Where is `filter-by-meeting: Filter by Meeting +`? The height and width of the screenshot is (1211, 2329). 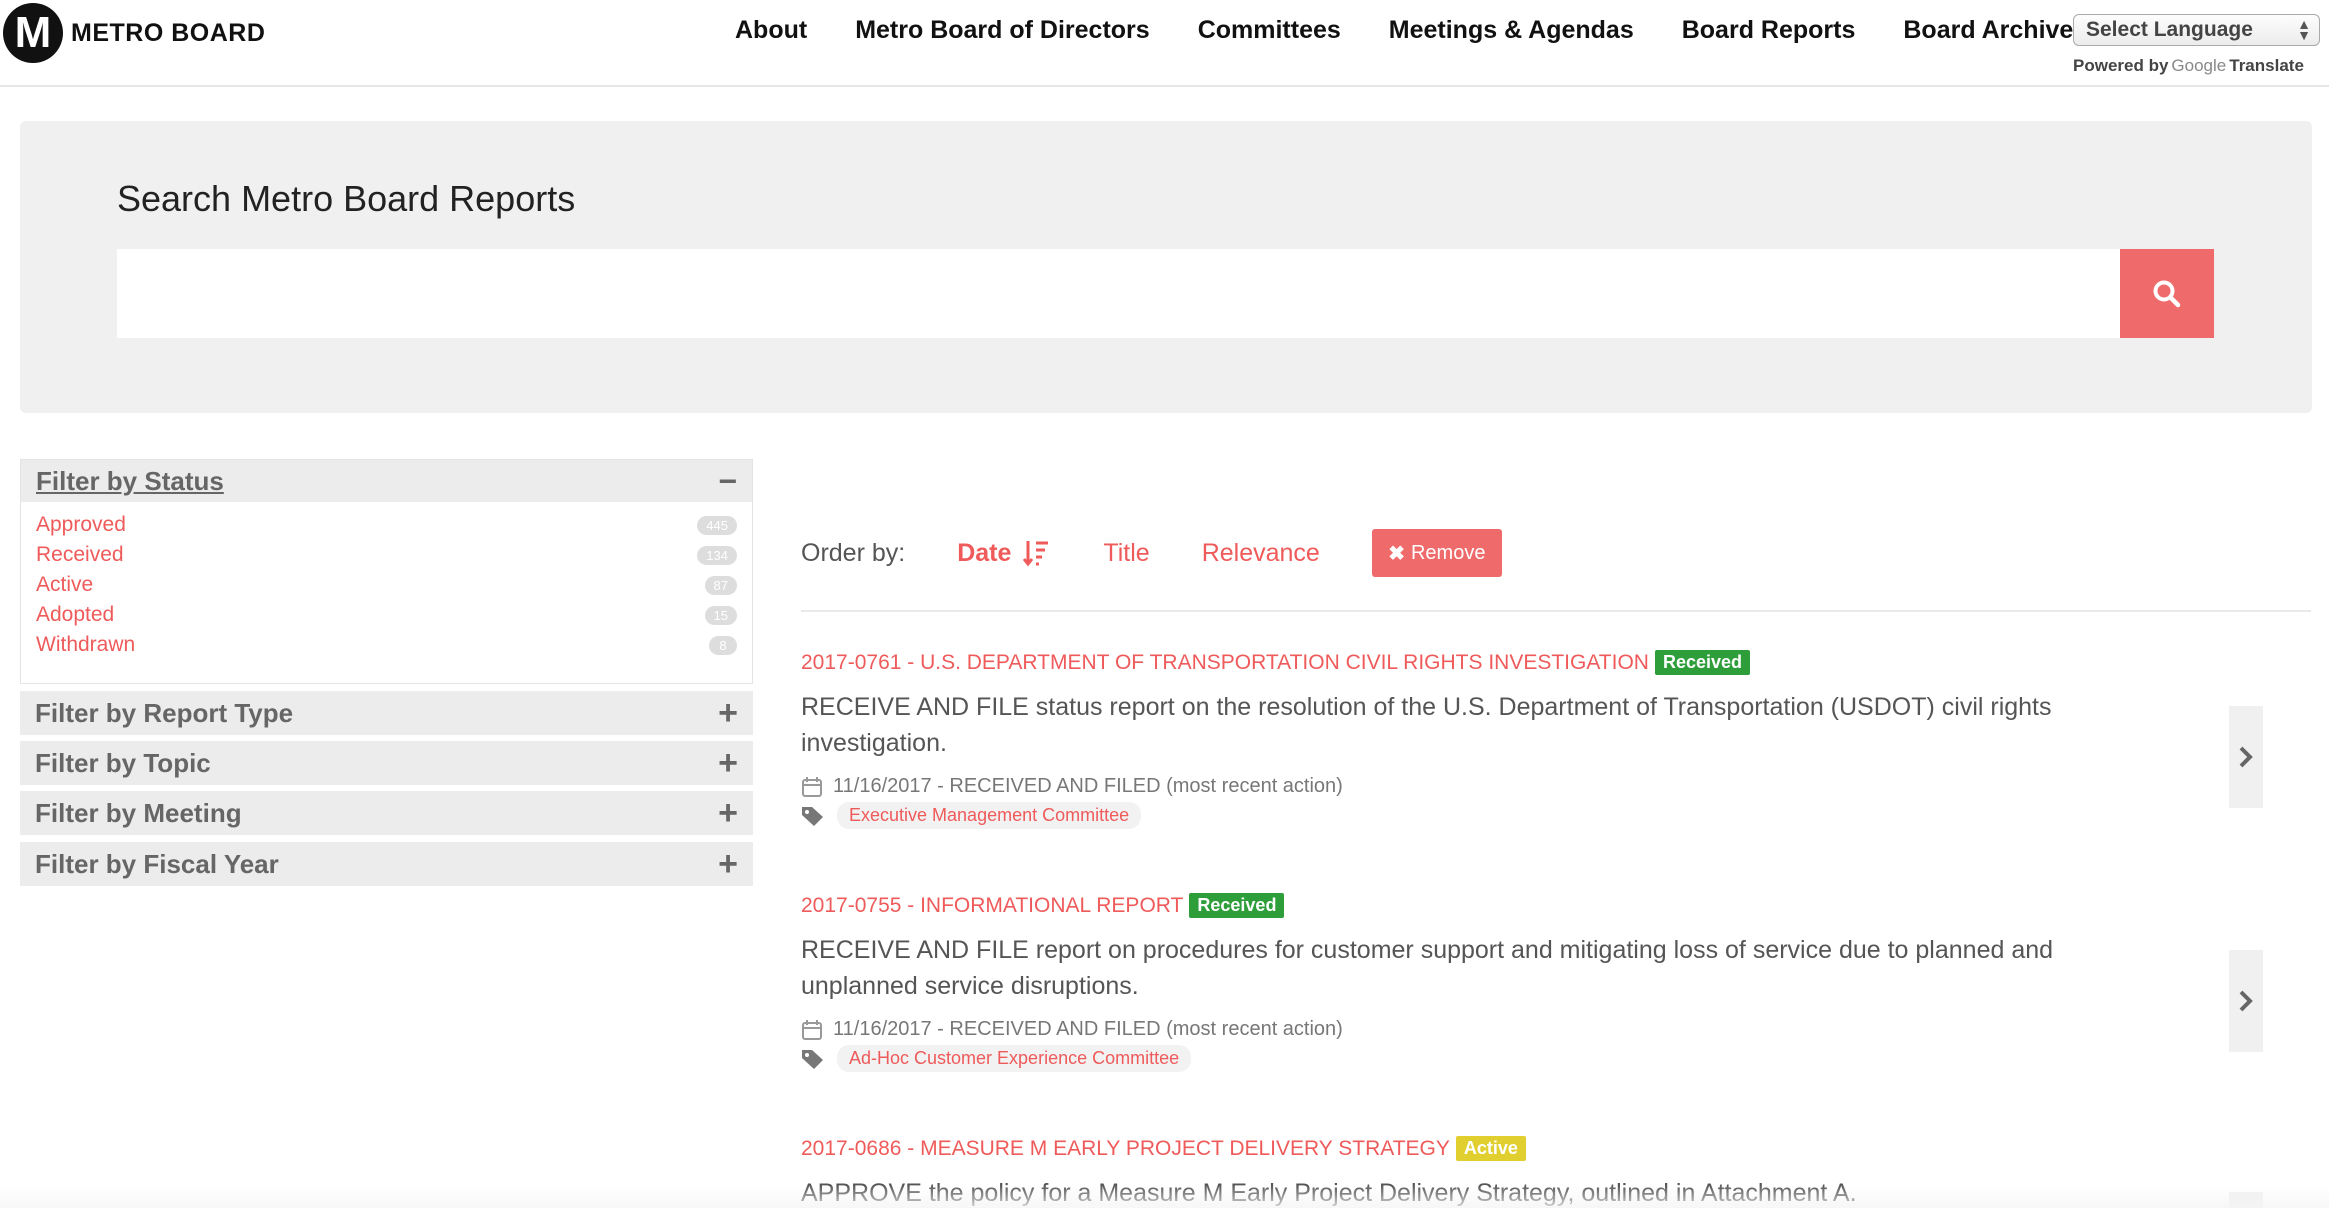
filter-by-meeting: Filter by Meeting + is located at coordinates (386, 813).